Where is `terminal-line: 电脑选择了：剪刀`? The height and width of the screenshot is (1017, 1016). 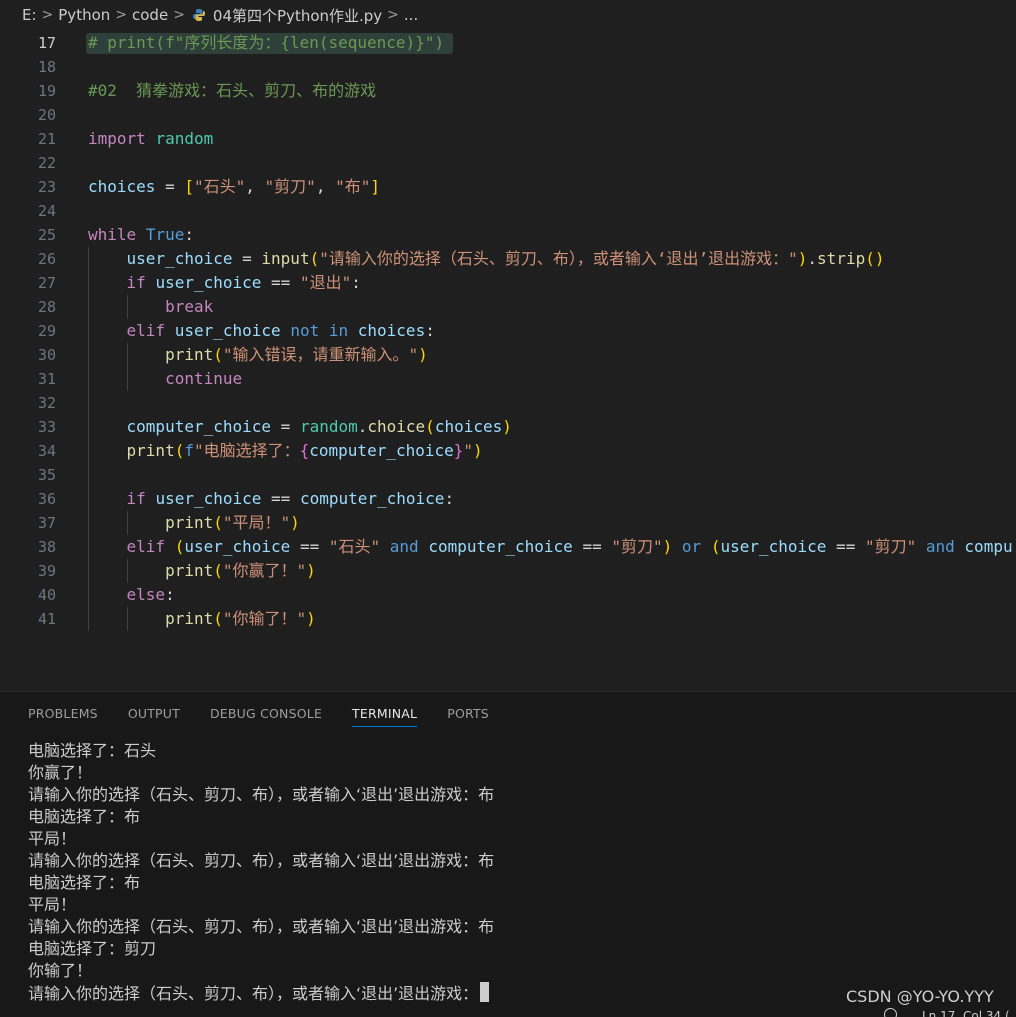
terminal-line: 电脑选择了：剪刀 is located at coordinates (518, 949).